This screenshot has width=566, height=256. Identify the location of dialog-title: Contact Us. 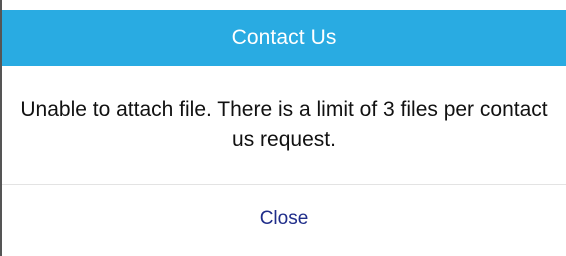
(284, 37).